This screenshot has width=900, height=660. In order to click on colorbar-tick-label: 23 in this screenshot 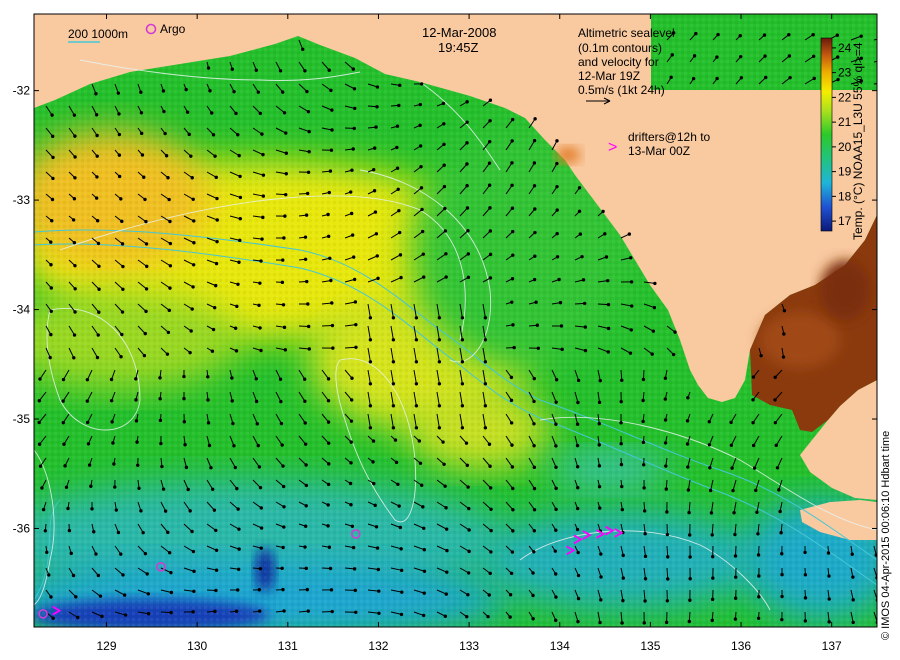, I will do `click(845, 73)`.